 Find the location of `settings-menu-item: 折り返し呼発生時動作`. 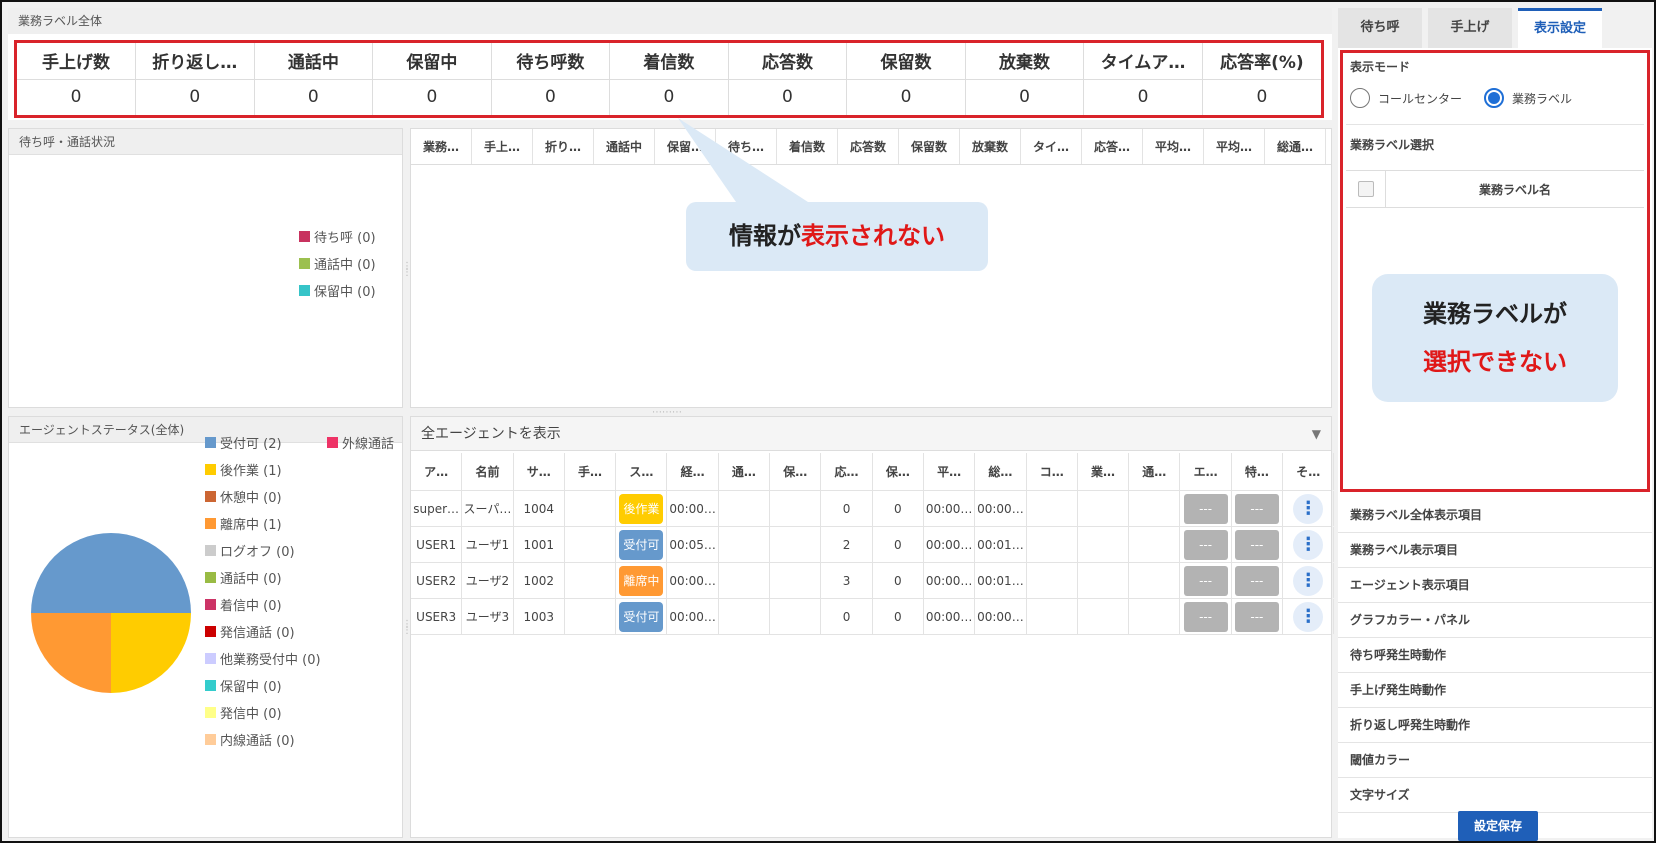

settings-menu-item: 折り返し呼発生時動作 is located at coordinates (1495, 725).